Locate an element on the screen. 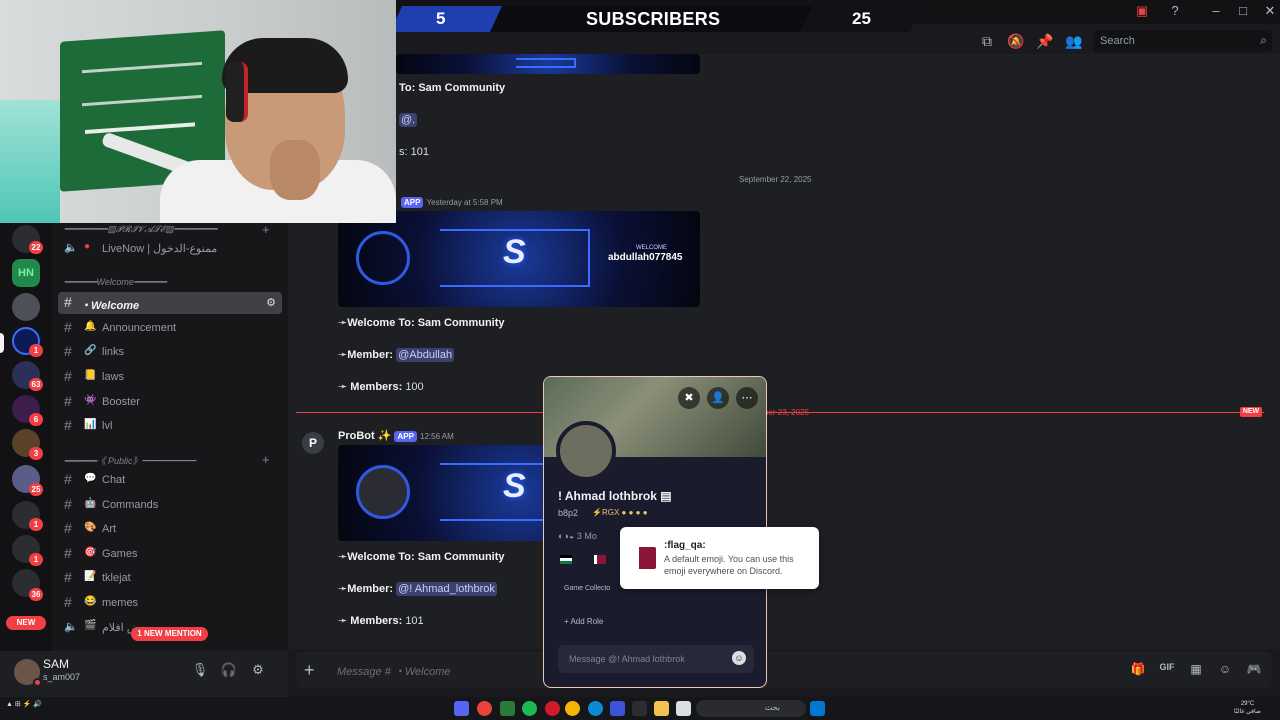 This screenshot has height=720, width=1280. store-icon is located at coordinates (639, 708).